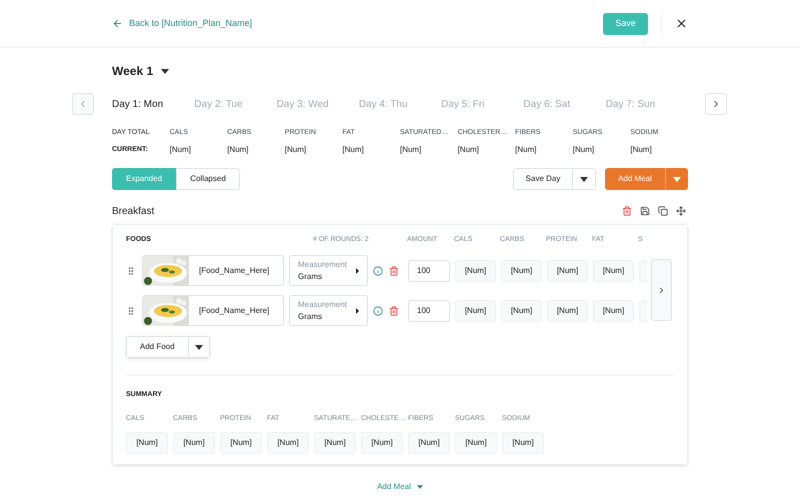 Image resolution: width=800 pixels, height=501 pixels. I want to click on save-icon, so click(645, 211).